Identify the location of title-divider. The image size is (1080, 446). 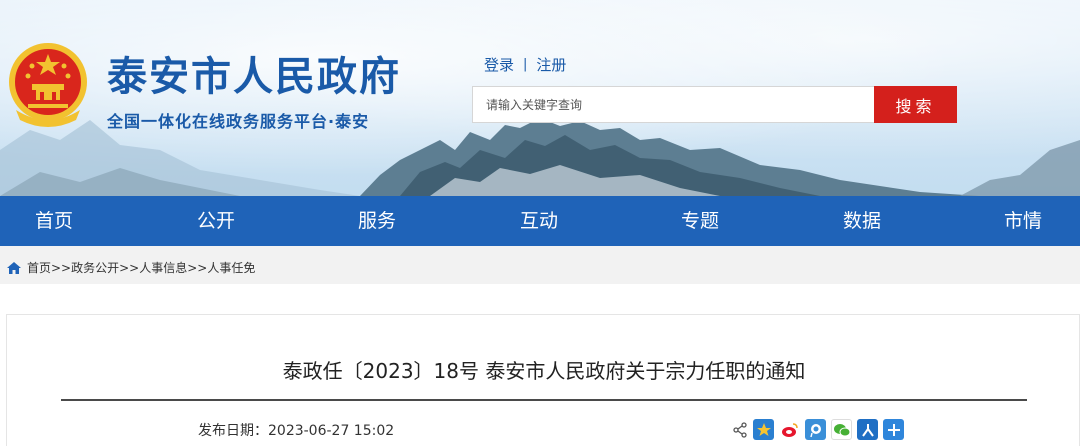
(544, 400).